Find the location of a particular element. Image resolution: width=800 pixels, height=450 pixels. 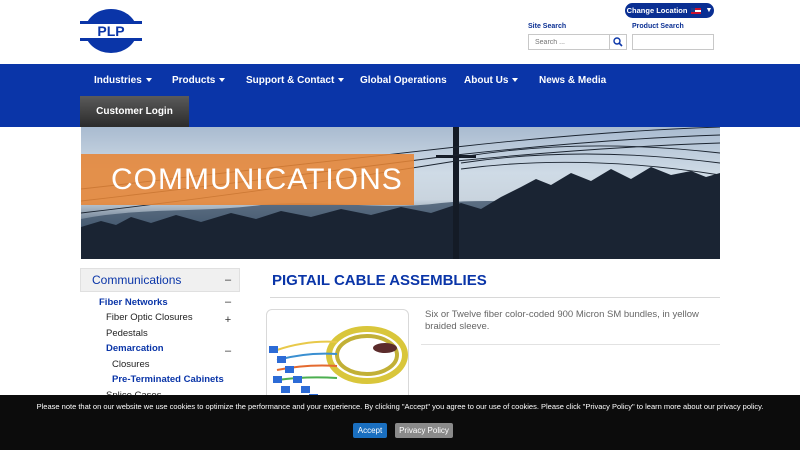

site-search-input is located at coordinates (569, 42).